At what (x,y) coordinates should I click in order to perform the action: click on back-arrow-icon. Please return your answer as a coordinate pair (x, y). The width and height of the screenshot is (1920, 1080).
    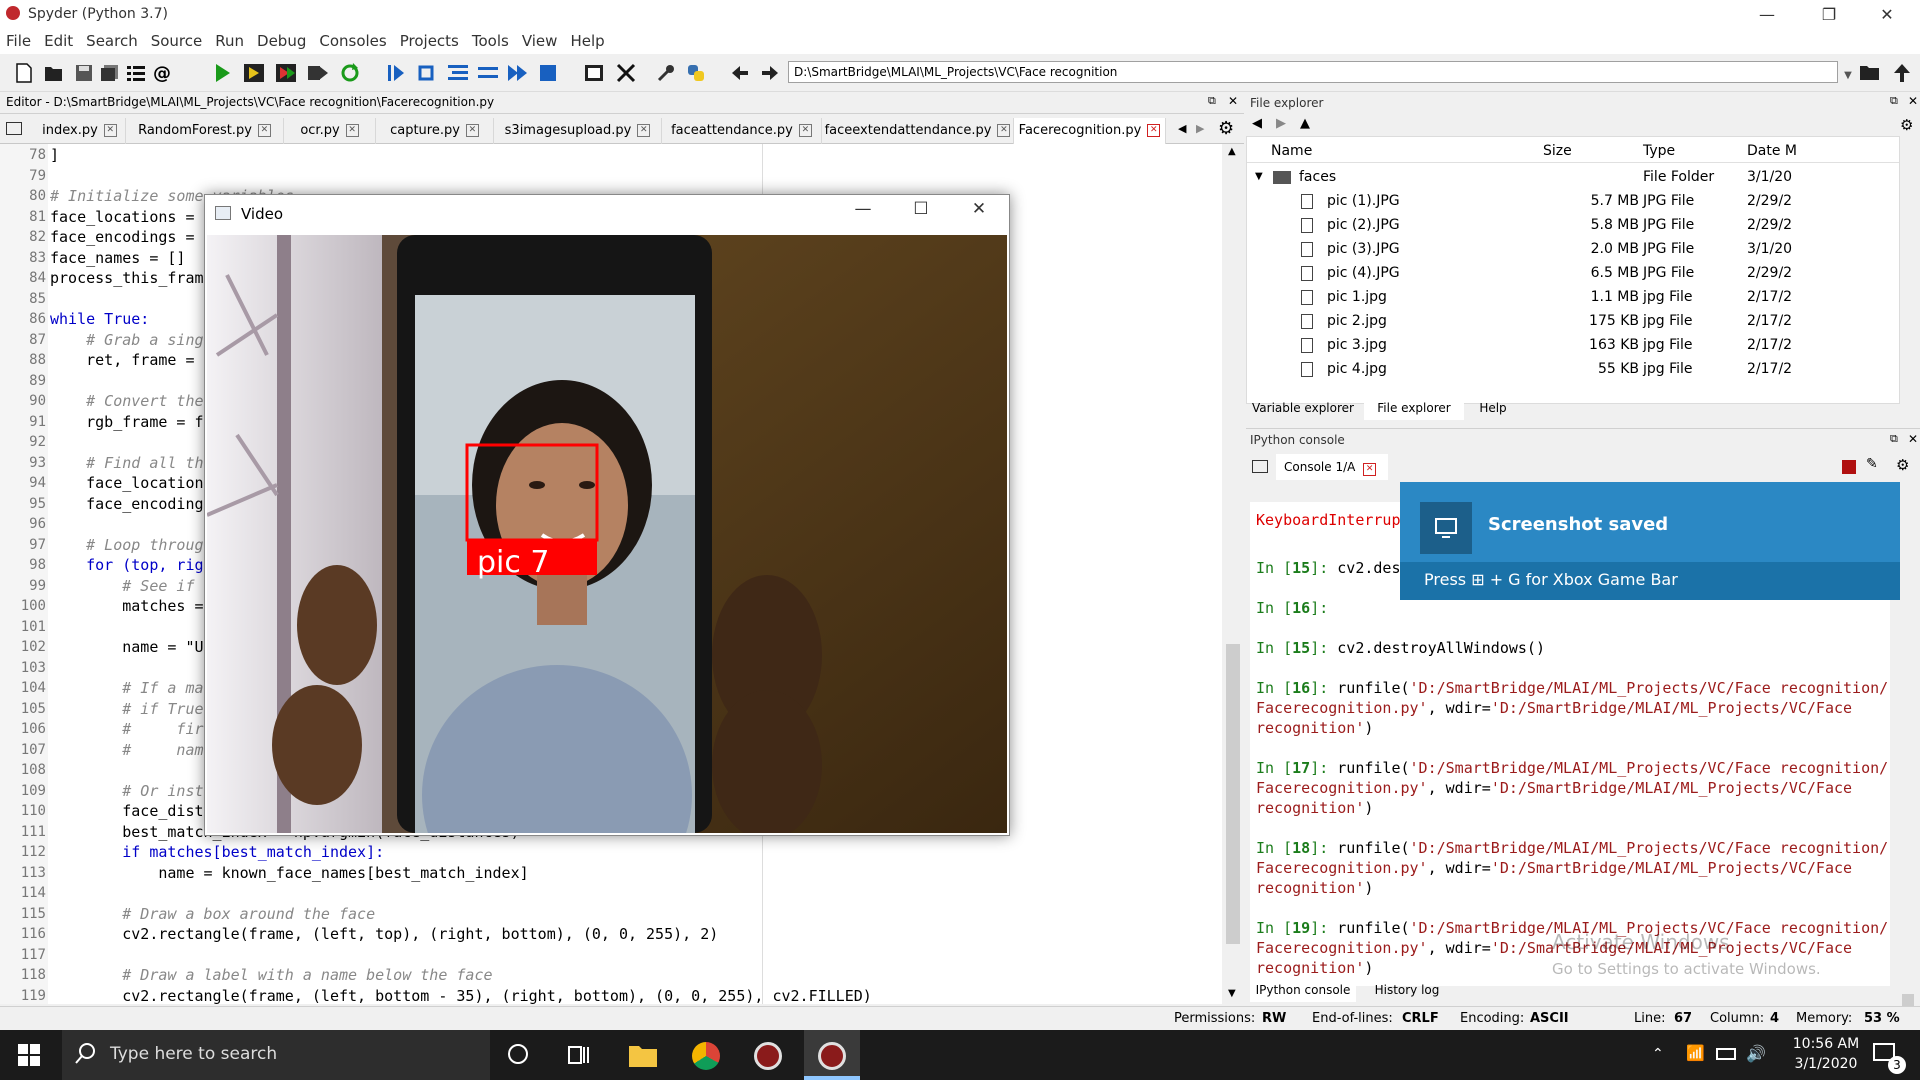
    Looking at the image, I should click on (740, 73).